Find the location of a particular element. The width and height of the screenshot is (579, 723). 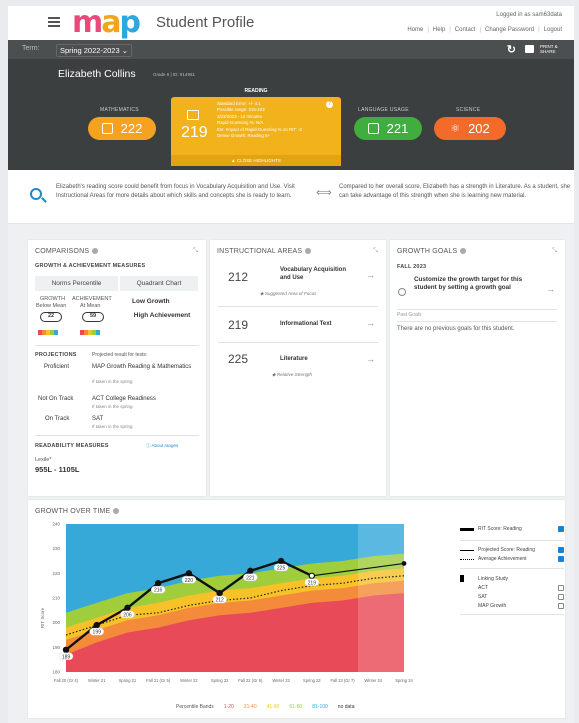

rit-data-label: 199 is located at coordinates (97, 633).